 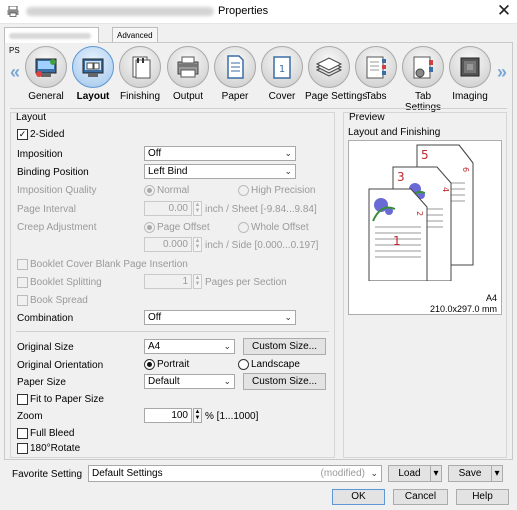 I want to click on quality-normal-radio, so click(x=149, y=190).